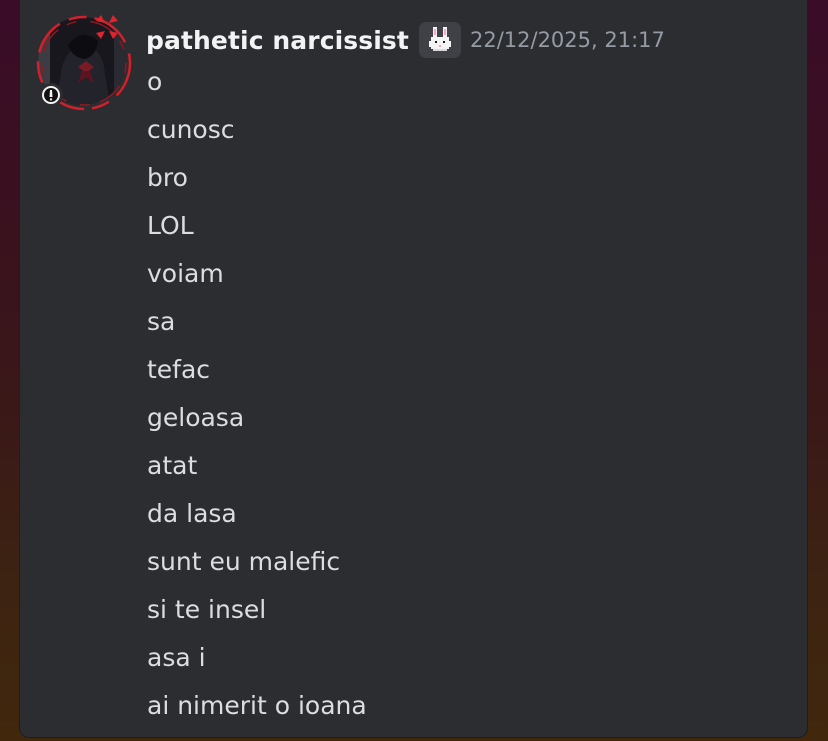 This screenshot has height=741, width=828. Describe the element at coordinates (176, 657) in the screenshot. I see `message-line: asa i` at that location.